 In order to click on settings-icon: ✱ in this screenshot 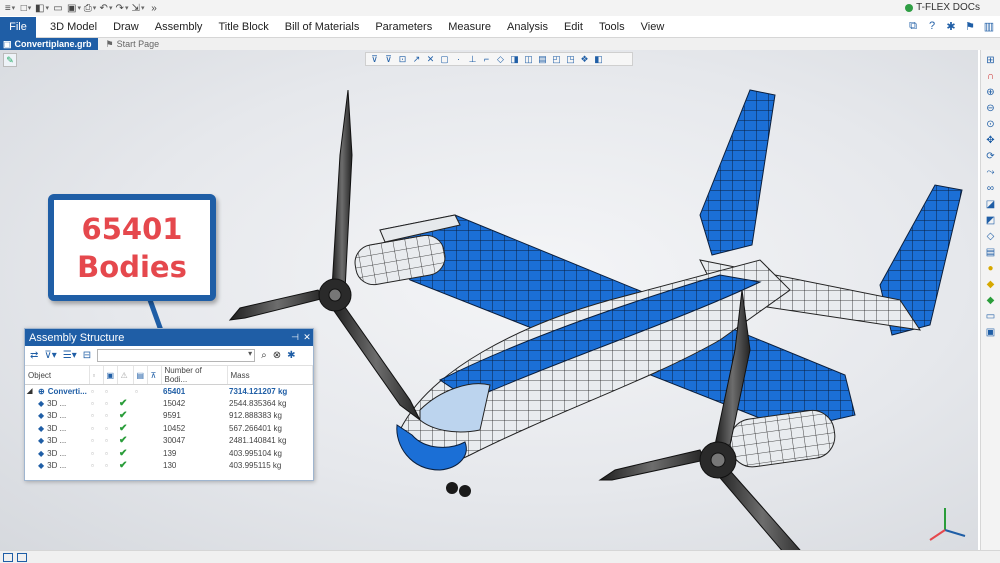, I will do `click(951, 26)`.